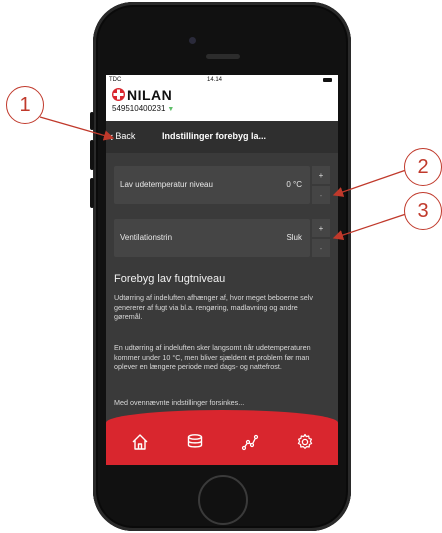 Image resolution: width=442 pixels, height=533 pixels. I want to click on graph-icon, so click(250, 442).